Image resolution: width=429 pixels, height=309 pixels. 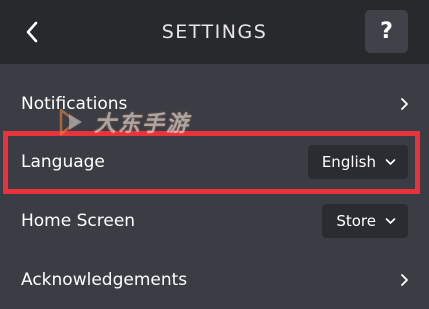 What do you see at coordinates (63, 162) in the screenshot?
I see `row-label: Language` at bounding box center [63, 162].